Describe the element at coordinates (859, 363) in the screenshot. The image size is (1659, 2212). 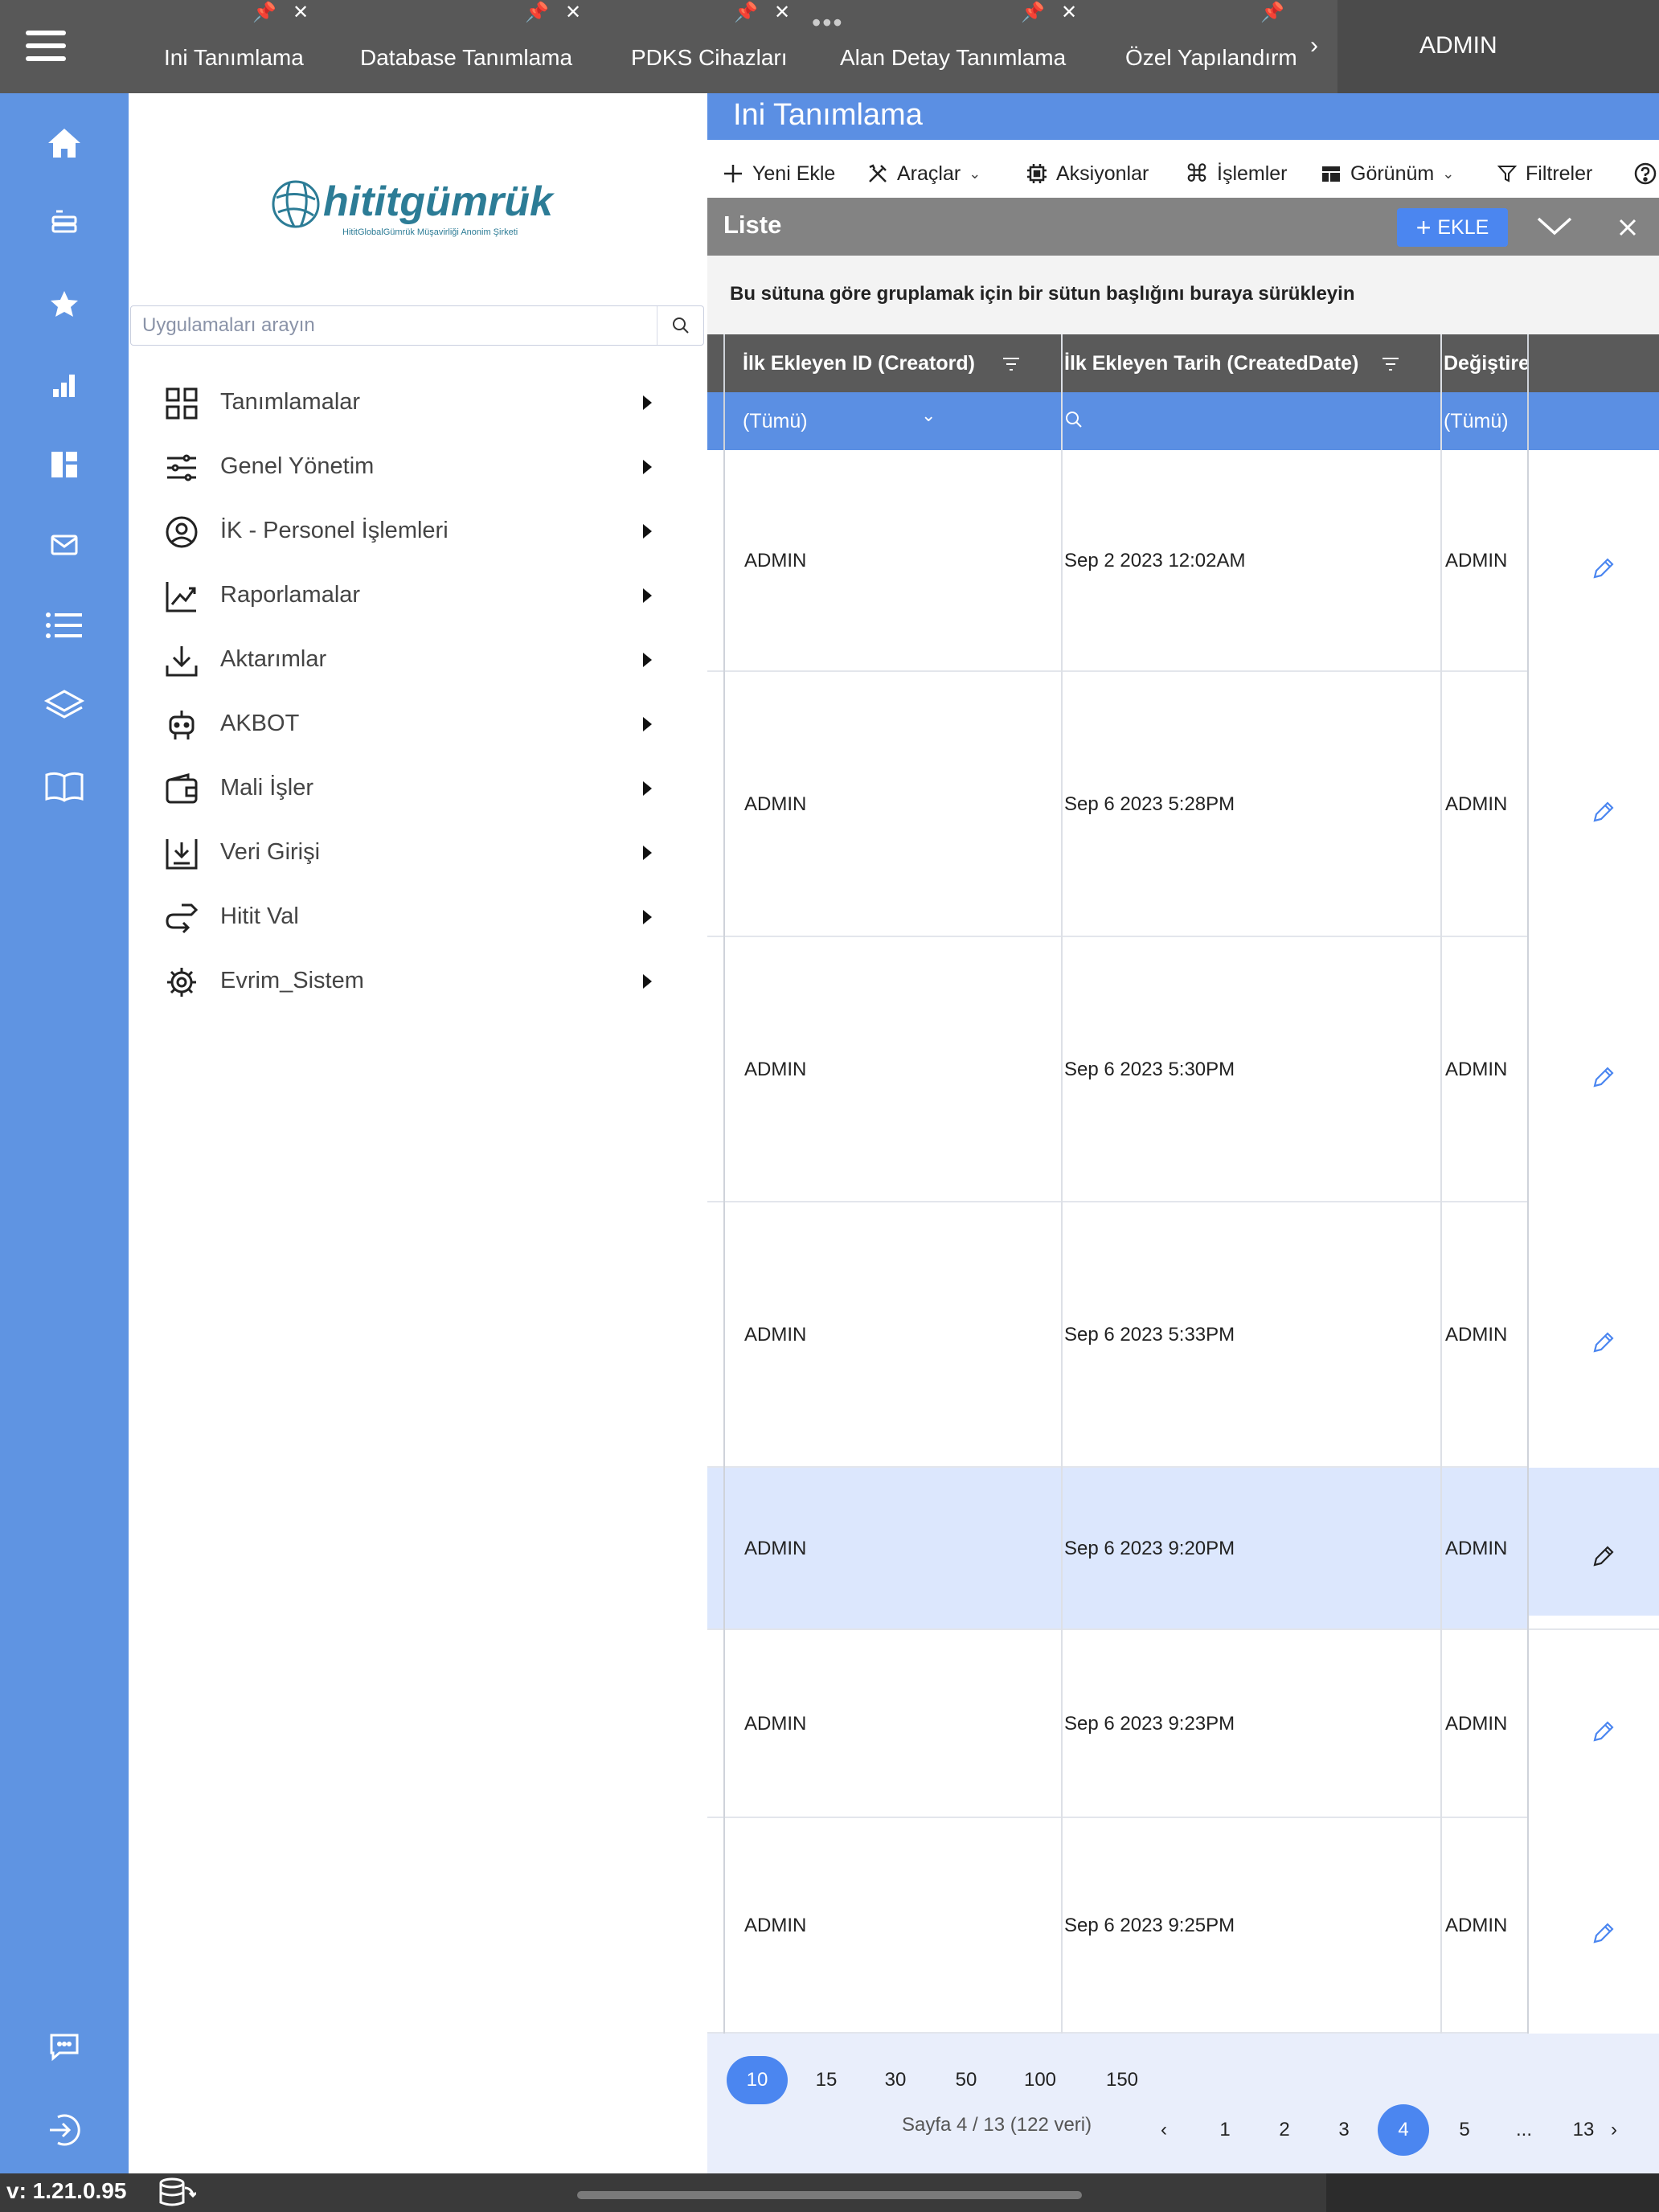
I see `column-header-label: İlk Ekleyen ID (Creatord)` at that location.